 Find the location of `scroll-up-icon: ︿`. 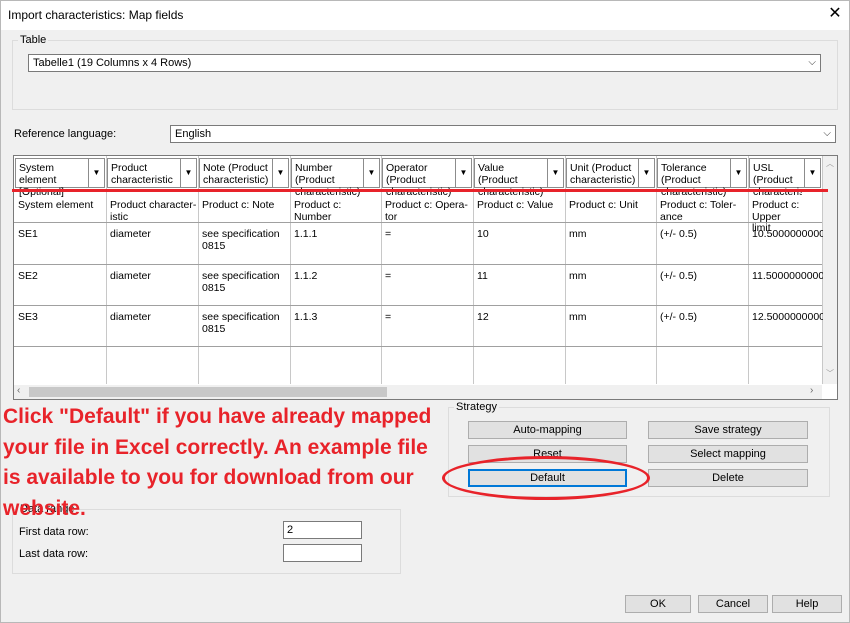

scroll-up-icon: ︿ is located at coordinates (830, 163).